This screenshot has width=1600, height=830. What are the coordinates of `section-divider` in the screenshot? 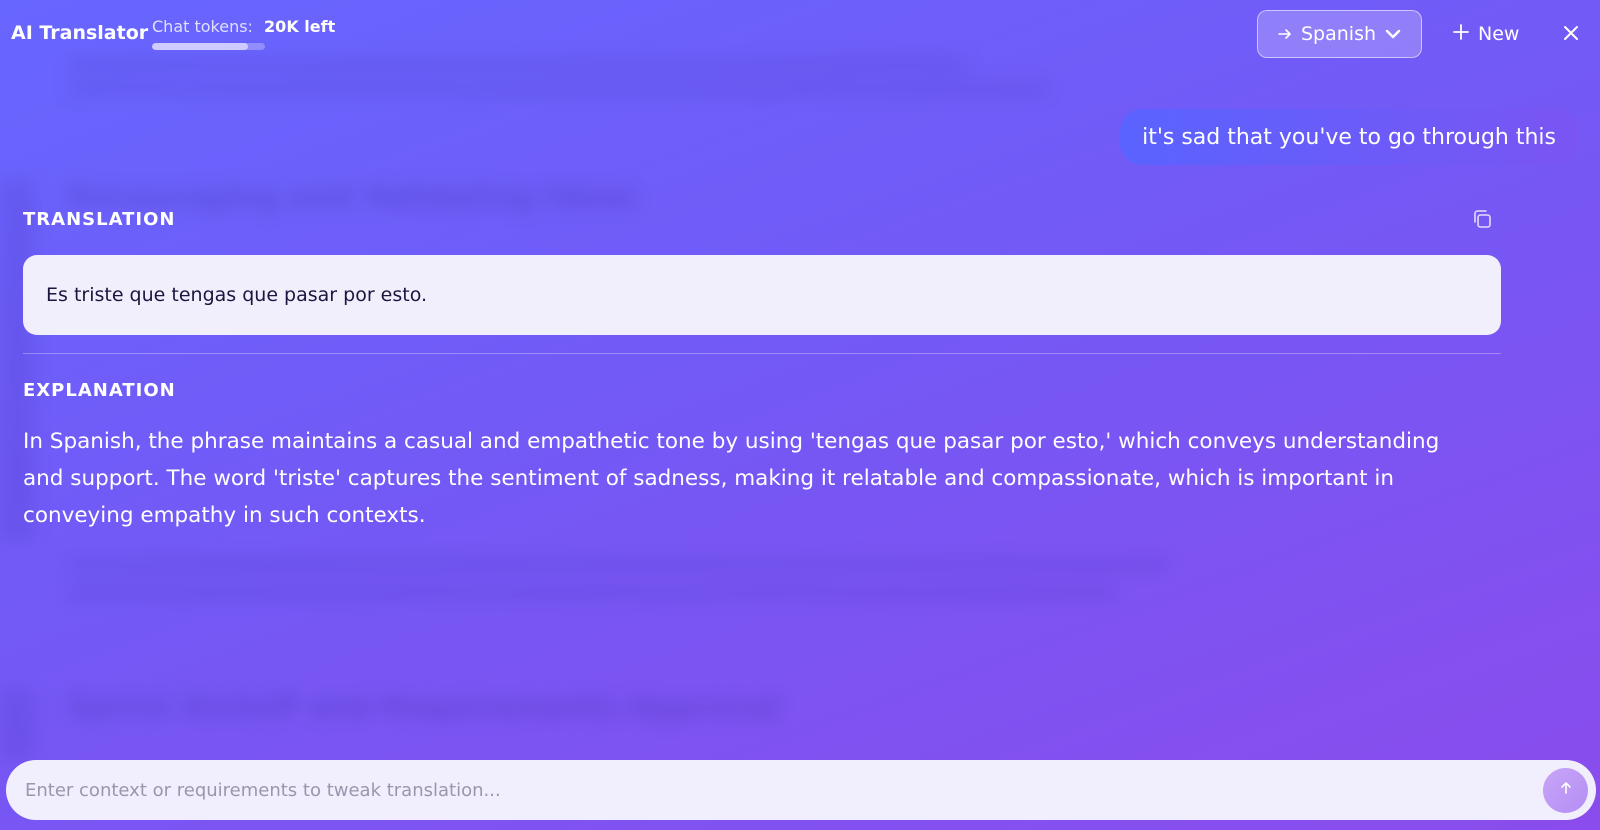 It's located at (762, 353).